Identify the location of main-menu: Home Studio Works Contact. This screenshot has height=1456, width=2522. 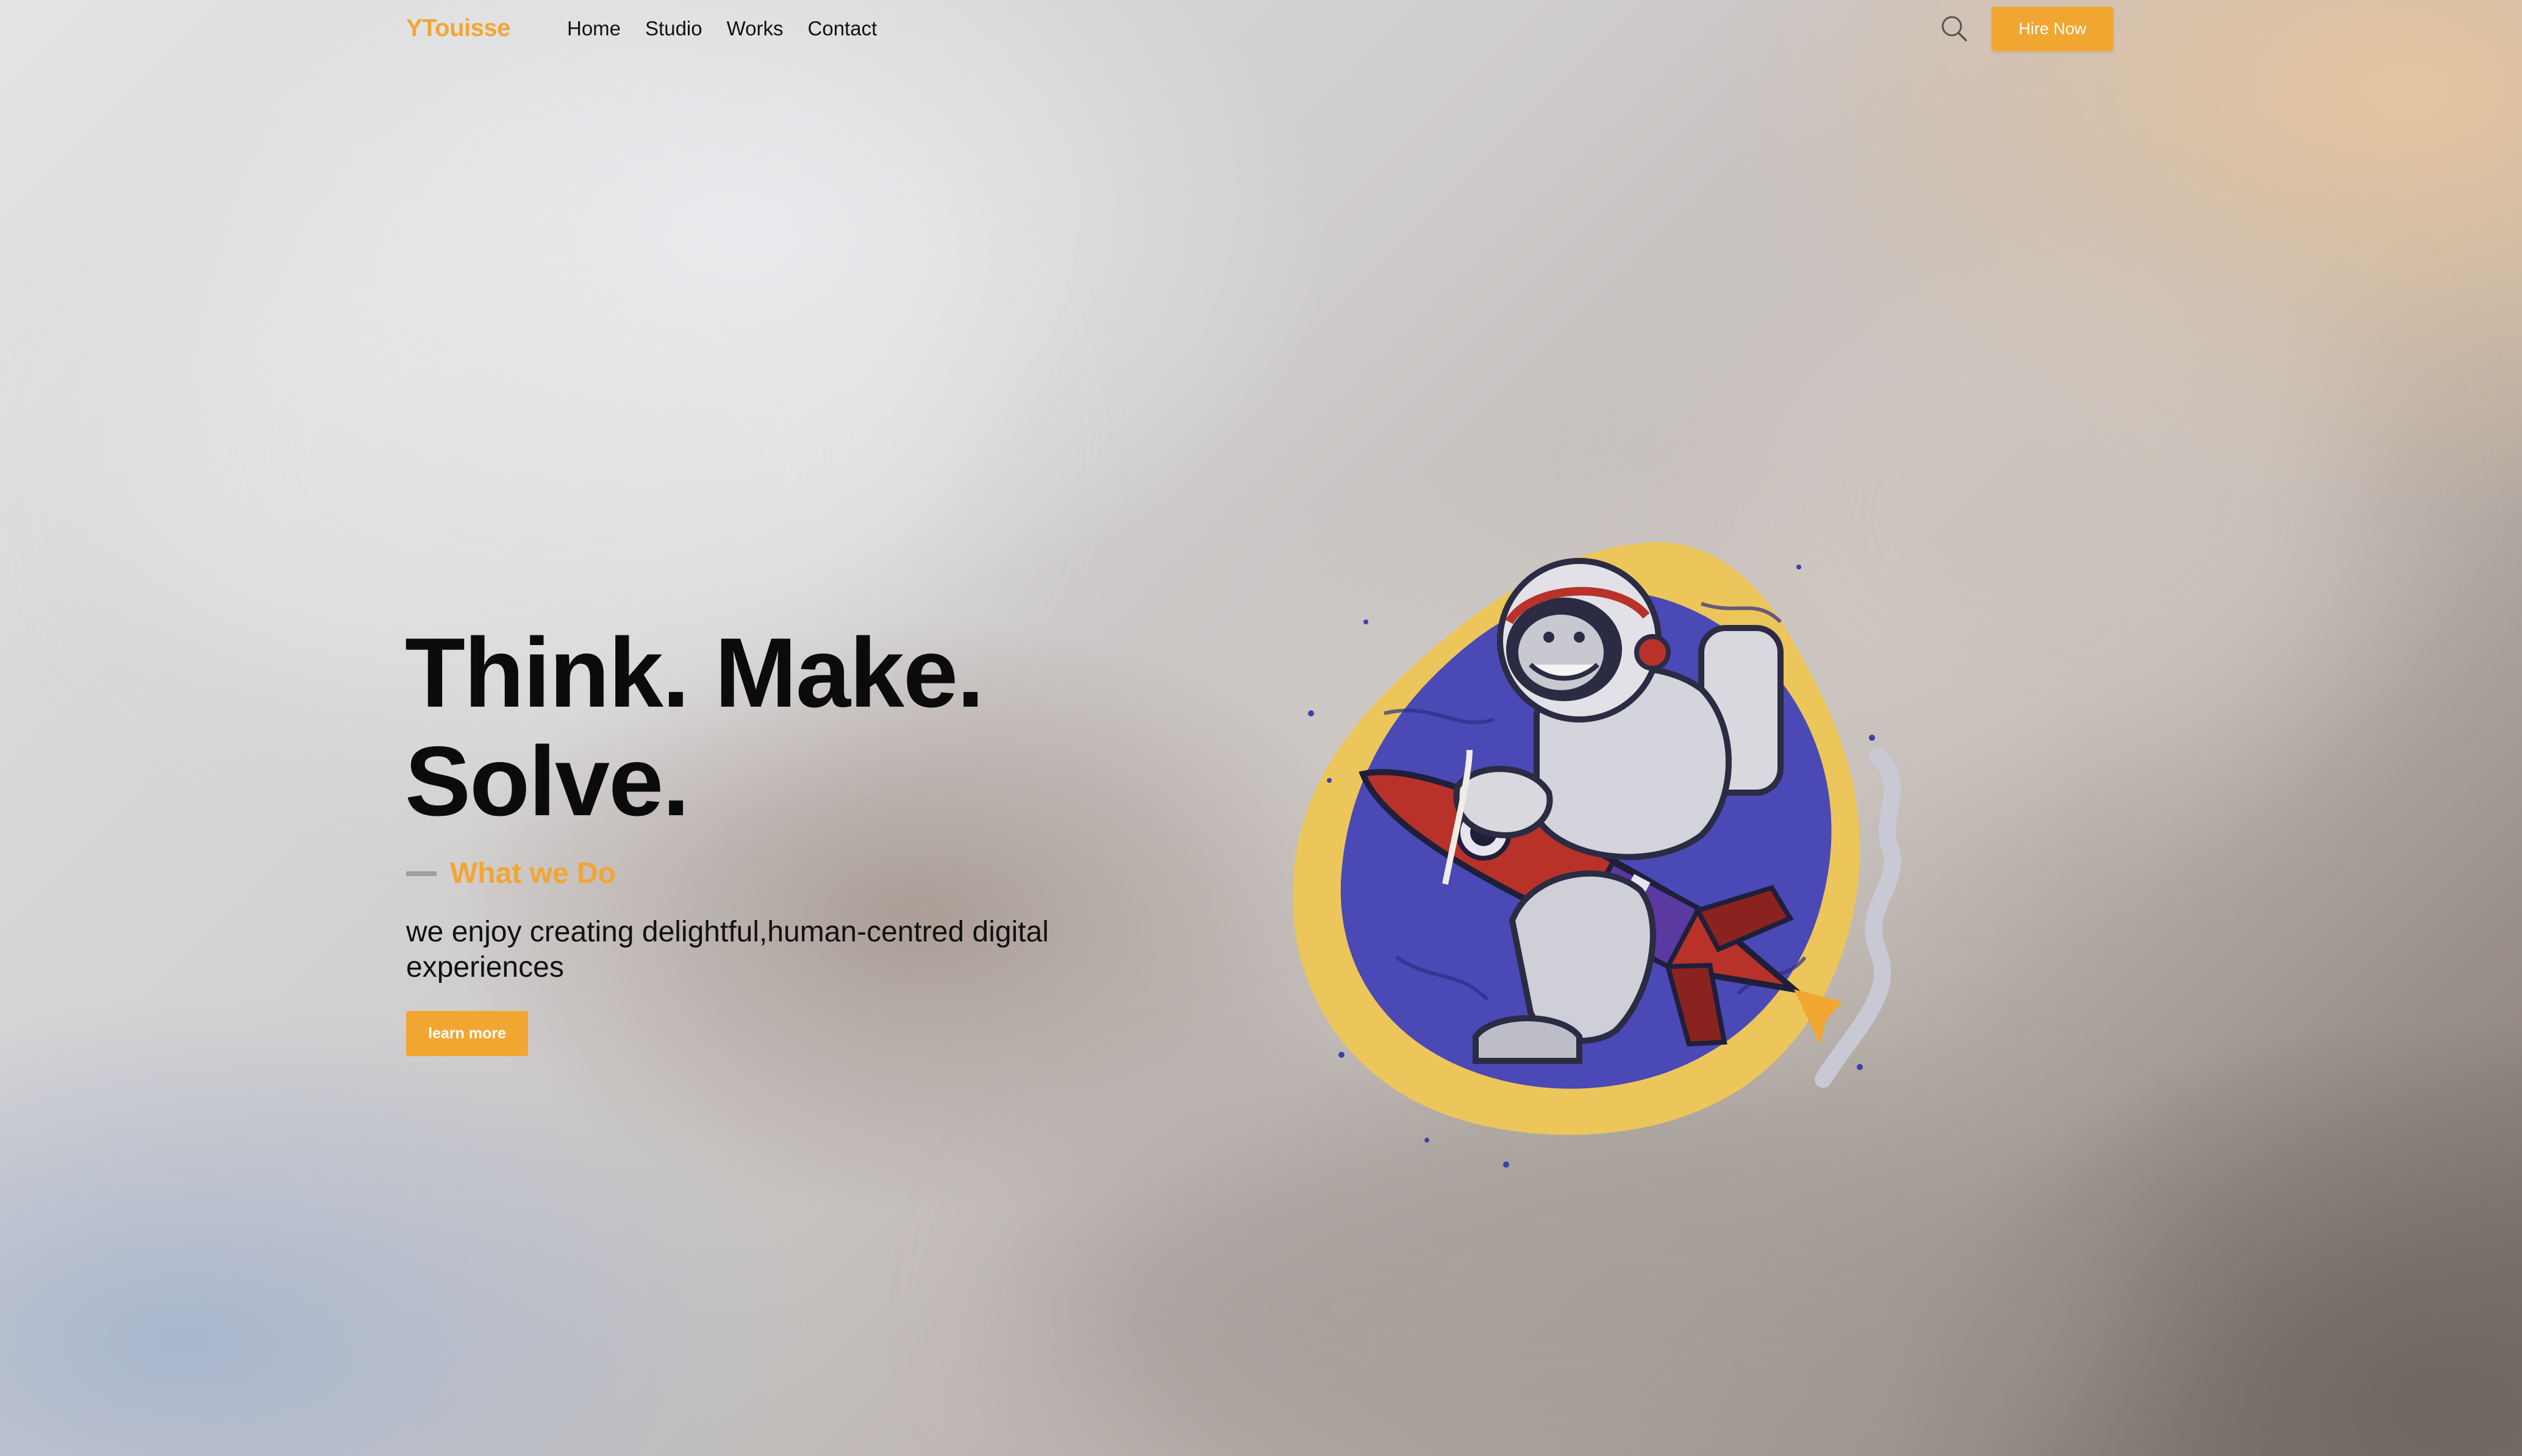
(722, 28).